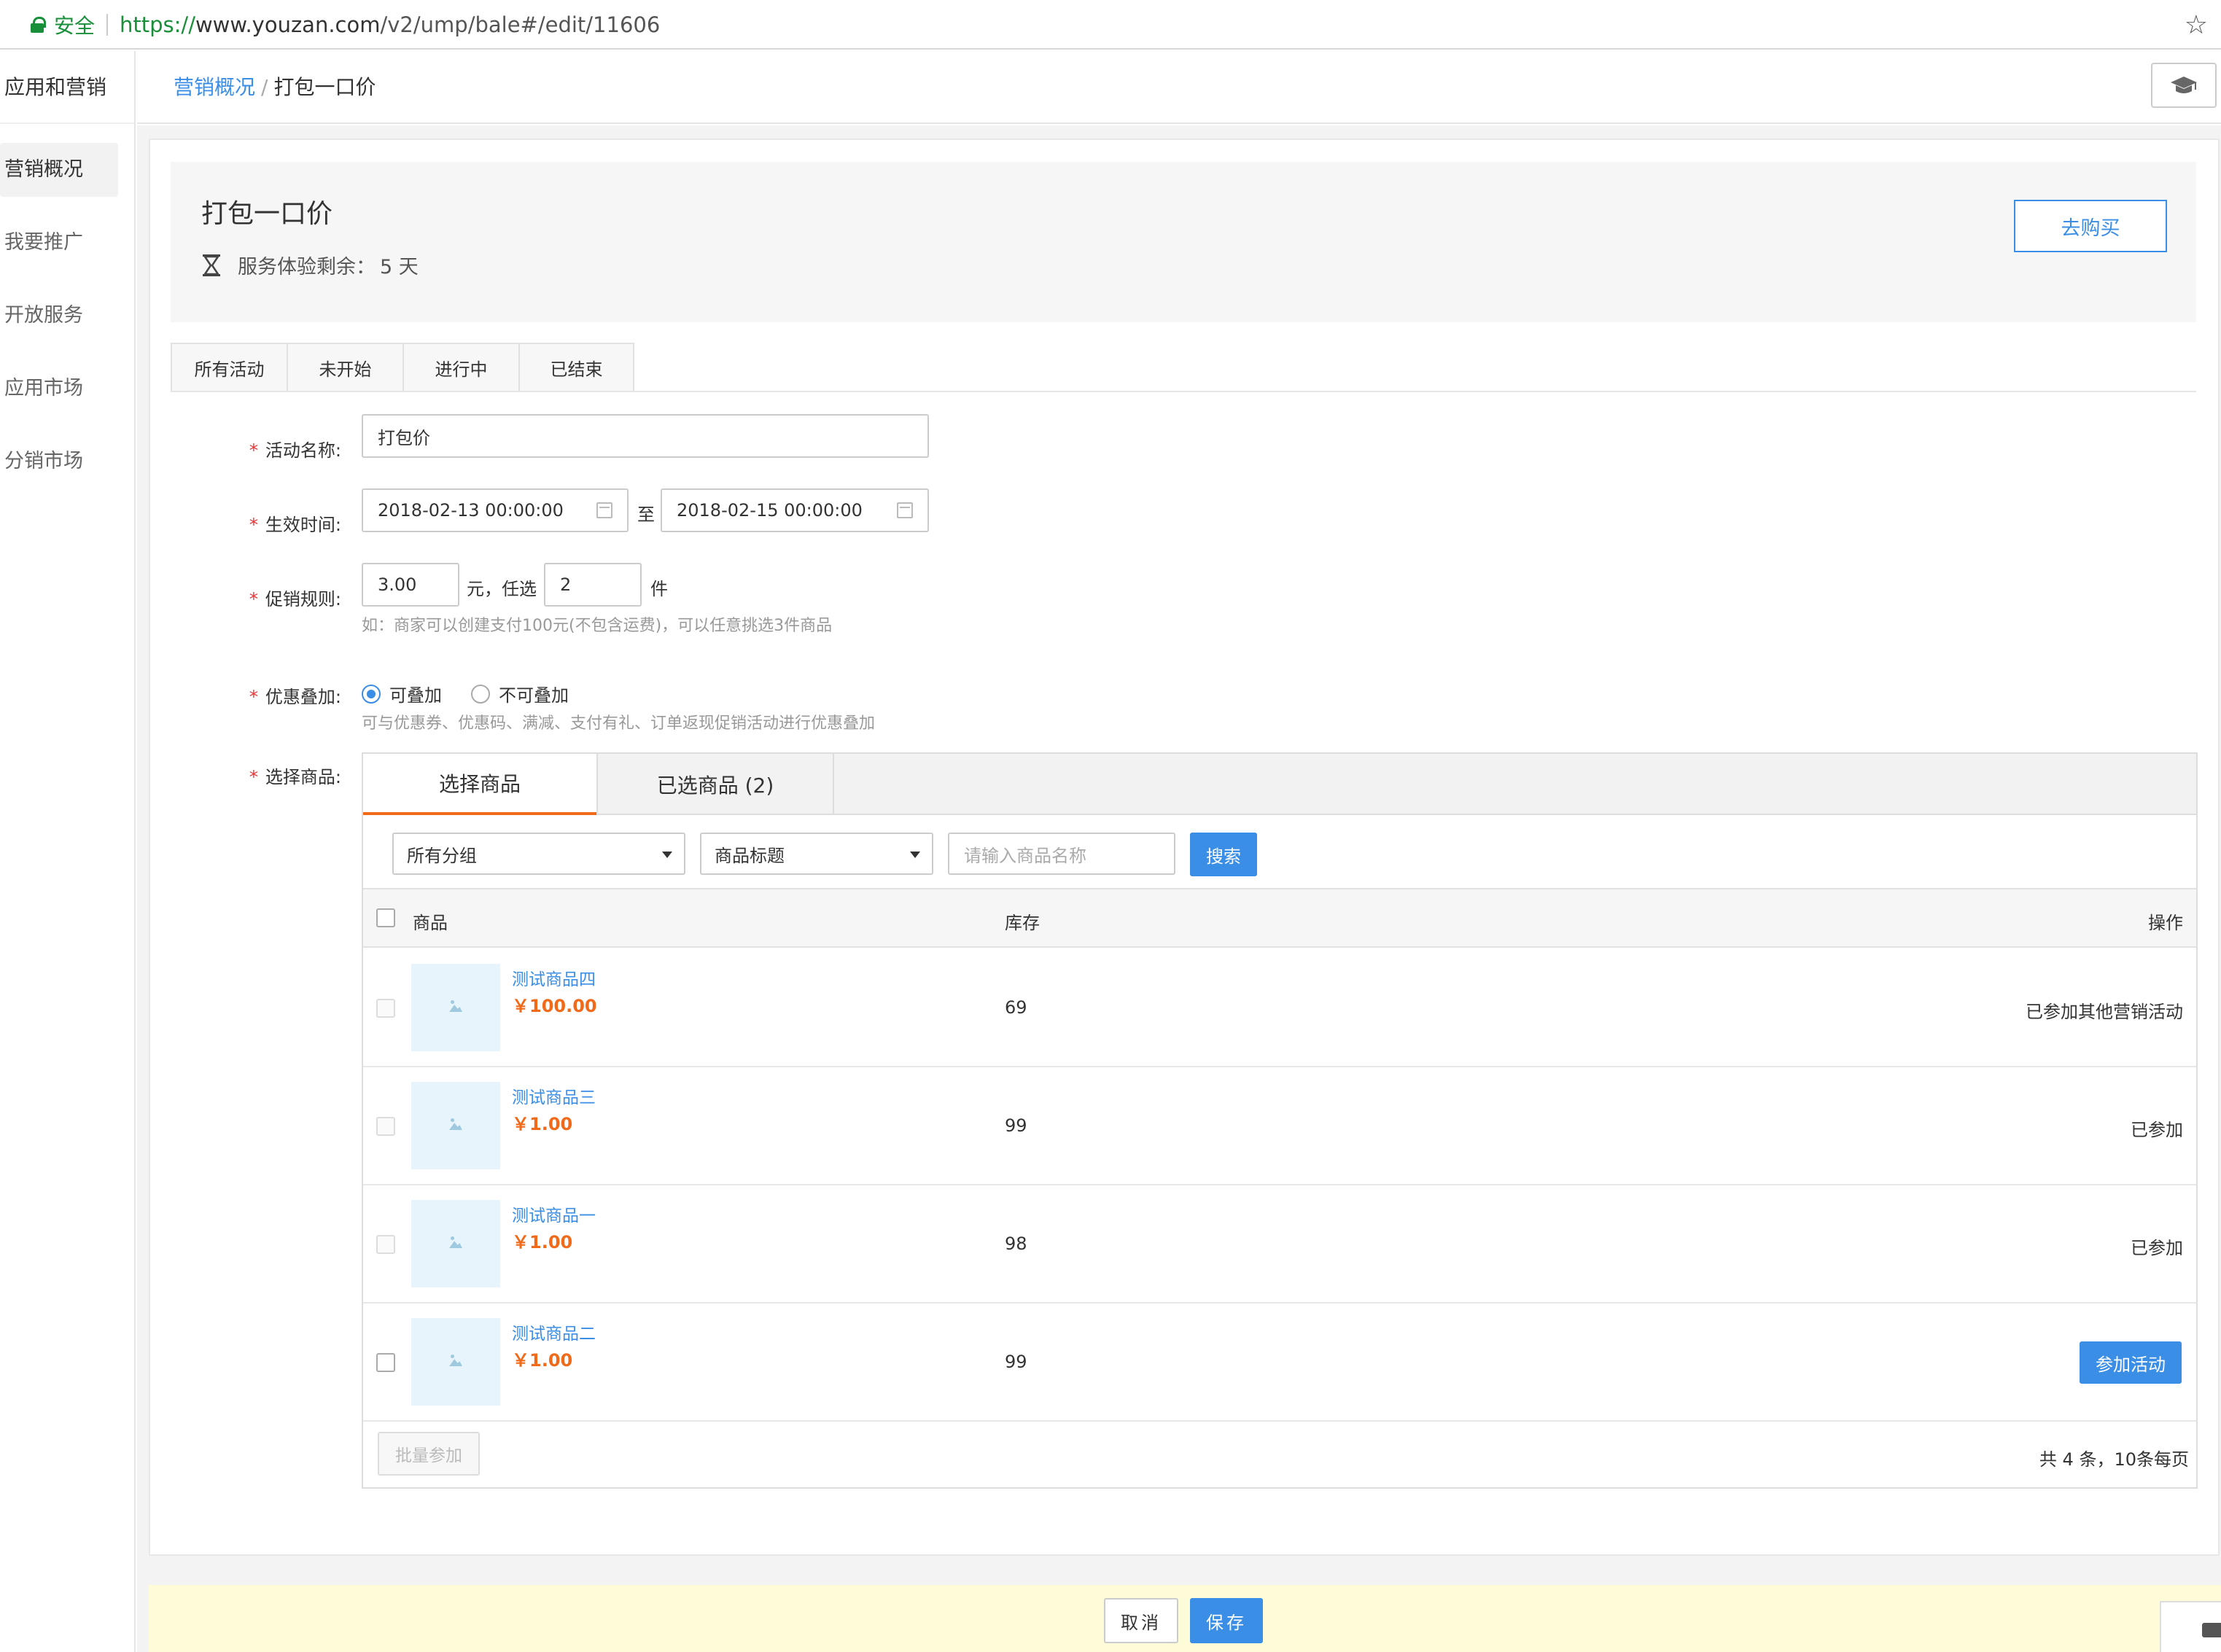  Describe the element at coordinates (1061, 854) in the screenshot. I see `goods-search-input: 请输入商品名称` at that location.